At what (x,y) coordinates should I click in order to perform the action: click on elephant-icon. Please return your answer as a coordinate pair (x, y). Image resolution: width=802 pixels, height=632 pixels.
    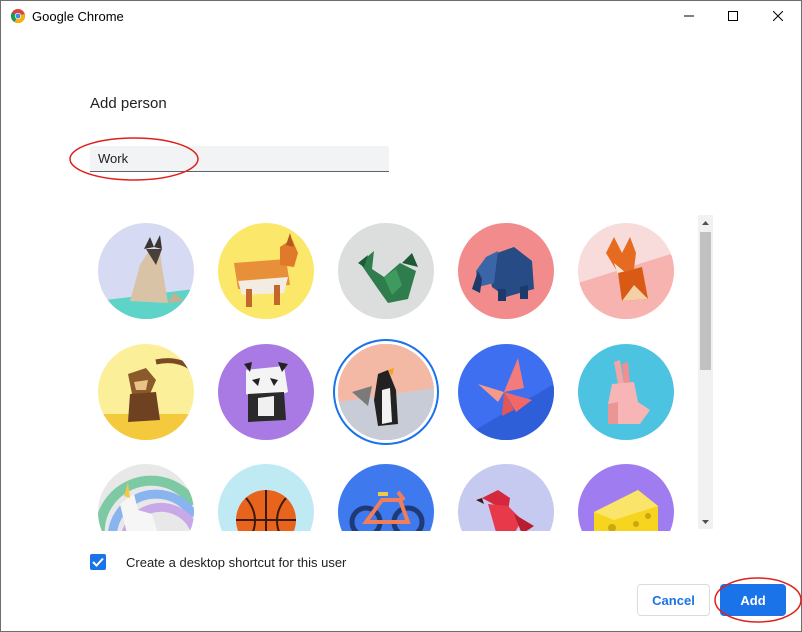
    Looking at the image, I should click on (506, 271).